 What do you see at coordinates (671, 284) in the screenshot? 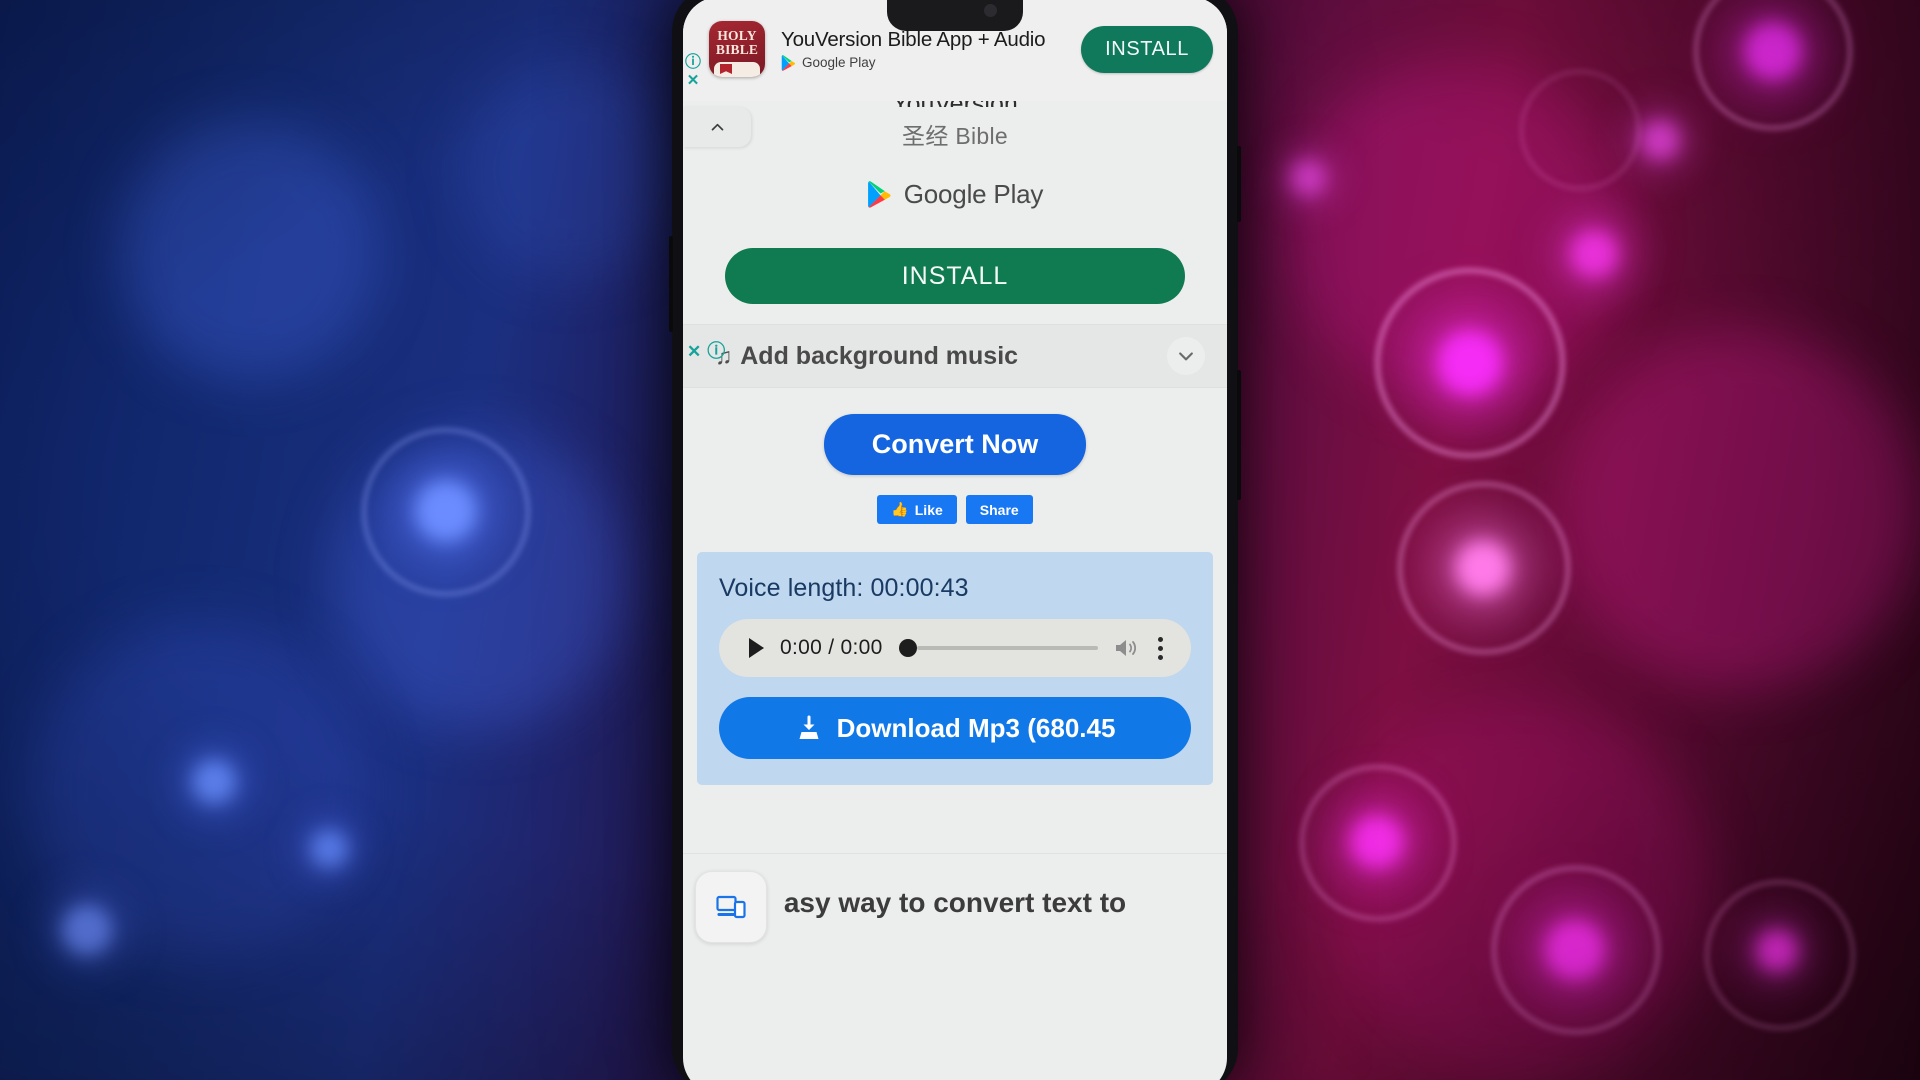
I see `phone-side-button-left` at bounding box center [671, 284].